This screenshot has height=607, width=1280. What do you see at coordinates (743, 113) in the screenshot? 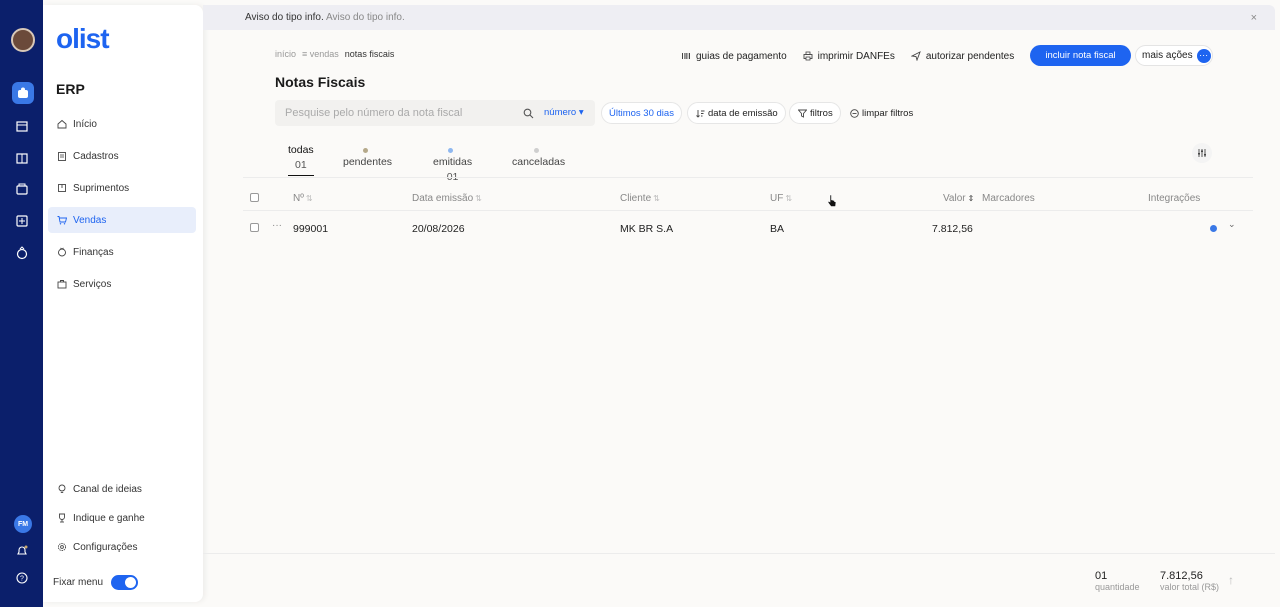
I see `sort-label: data de emissão` at bounding box center [743, 113].